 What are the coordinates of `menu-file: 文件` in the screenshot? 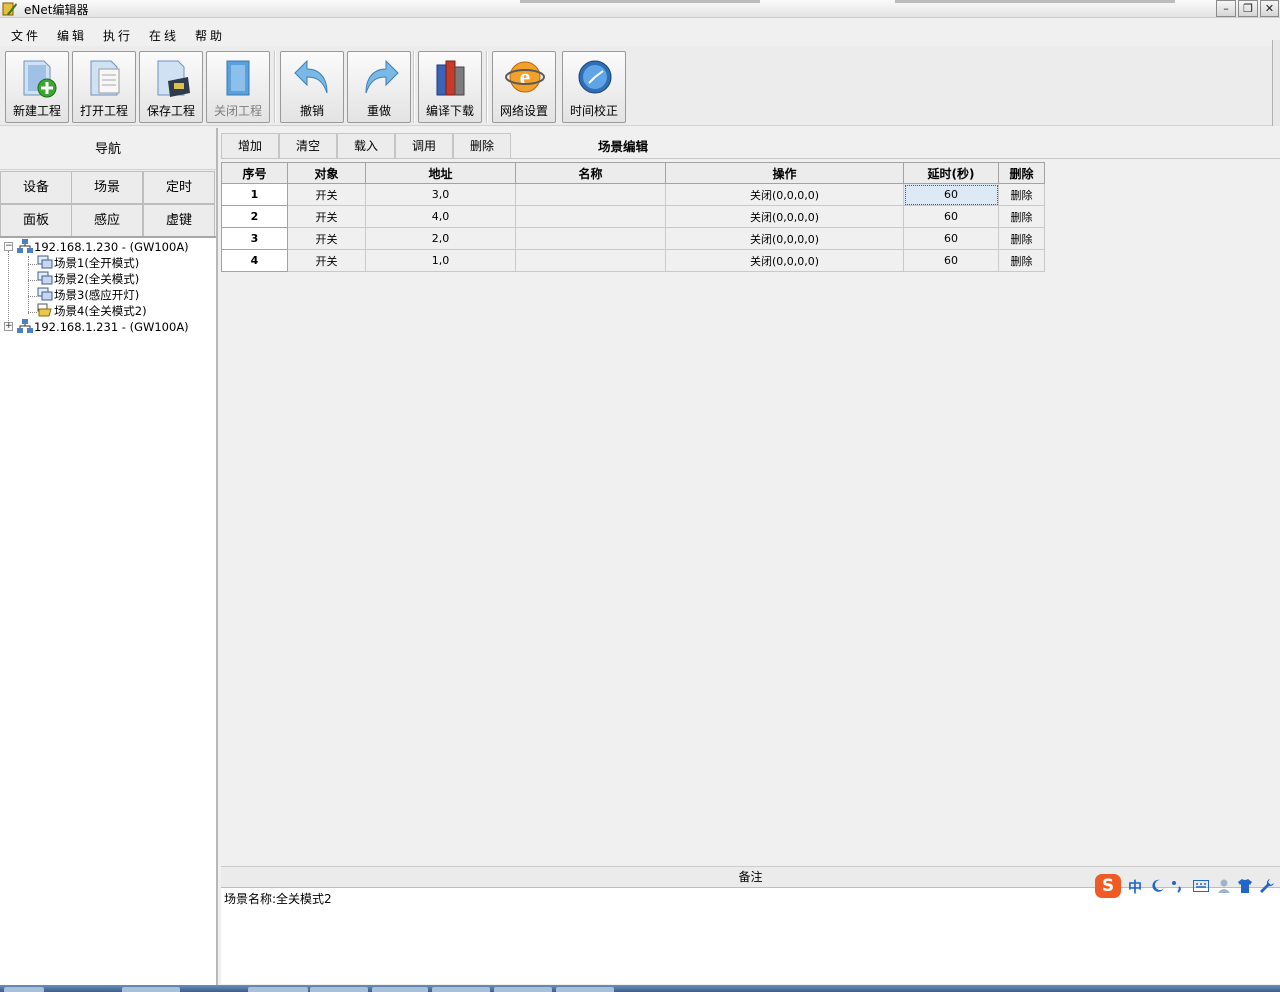 It's located at (26, 35).